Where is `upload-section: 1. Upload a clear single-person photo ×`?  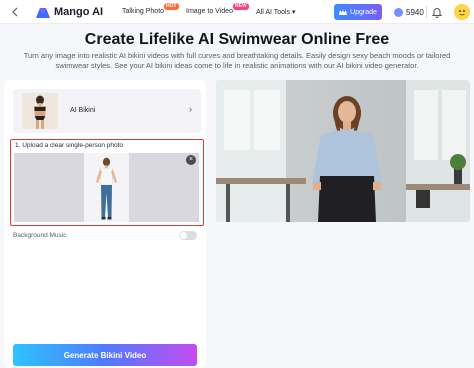 upload-section: 1. Upload a clear single-person photo × is located at coordinates (107, 182).